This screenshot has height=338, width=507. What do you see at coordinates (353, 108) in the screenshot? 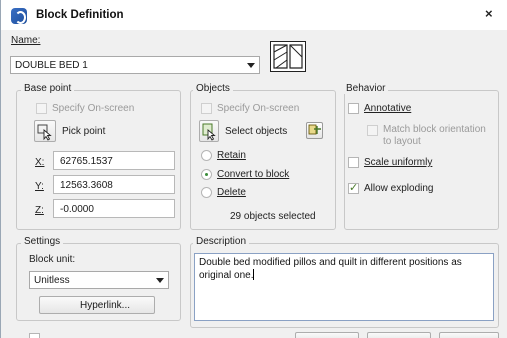
I see `annotative-checkbox` at bounding box center [353, 108].